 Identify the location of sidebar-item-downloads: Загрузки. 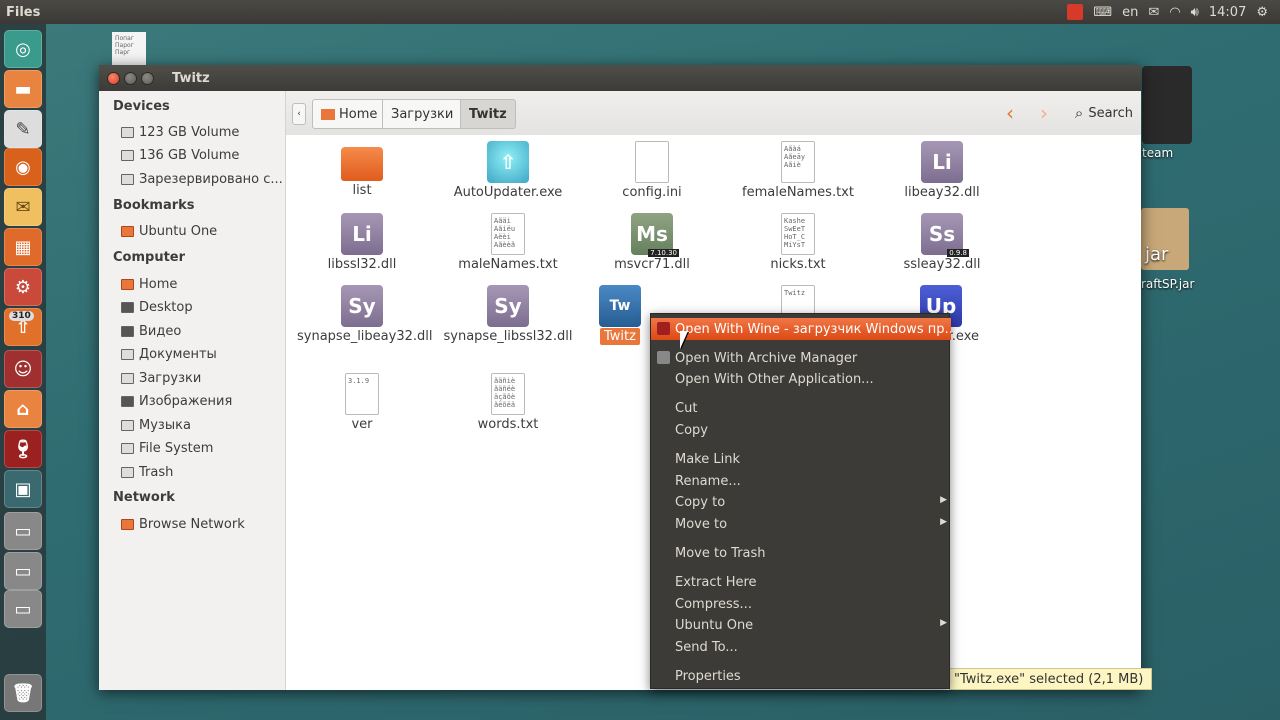
(161, 378).